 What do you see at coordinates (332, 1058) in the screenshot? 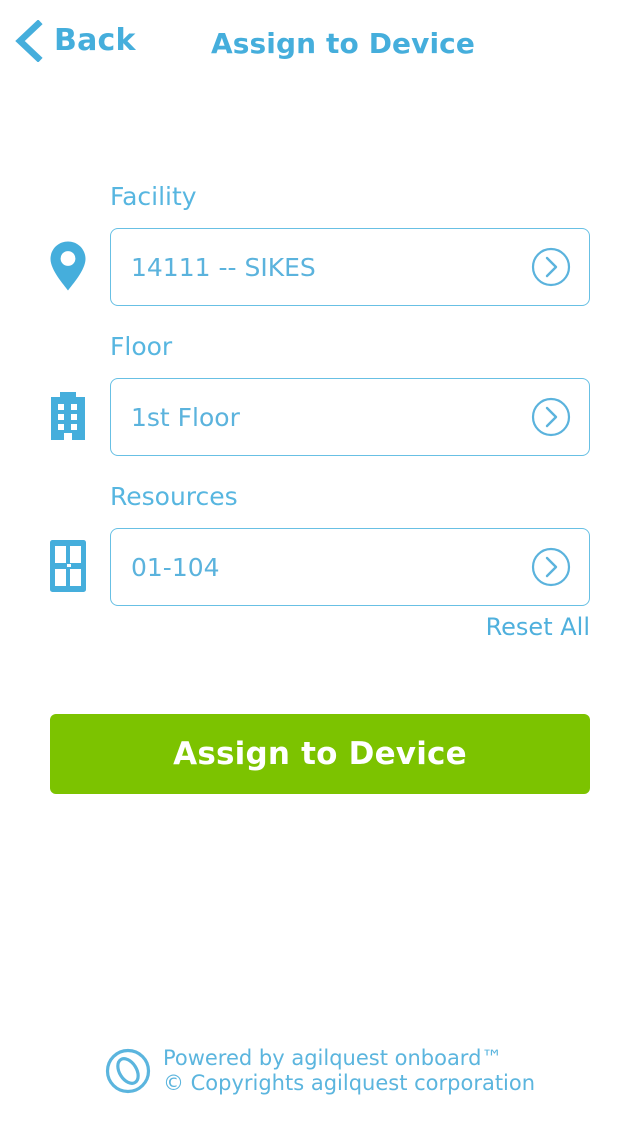
I see `footer-powered-by: Powered by agilquest onboard™` at bounding box center [332, 1058].